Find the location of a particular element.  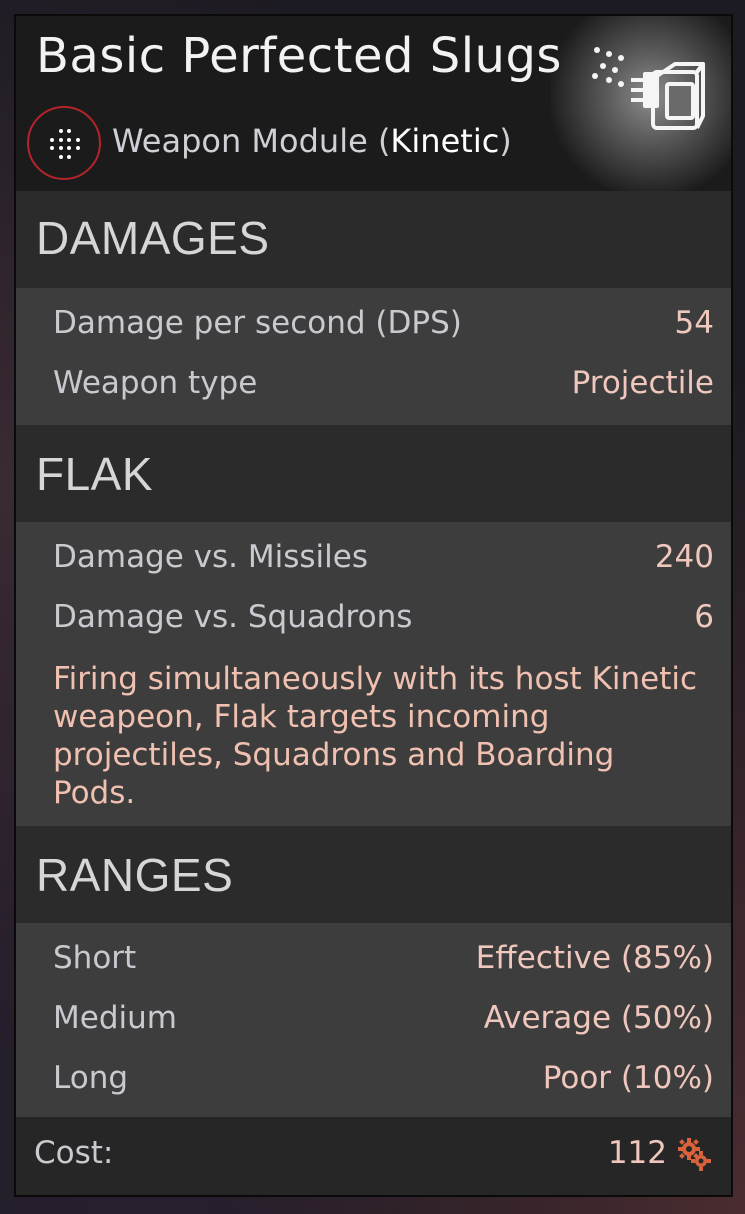

category-suffix: ) is located at coordinates (505, 141).